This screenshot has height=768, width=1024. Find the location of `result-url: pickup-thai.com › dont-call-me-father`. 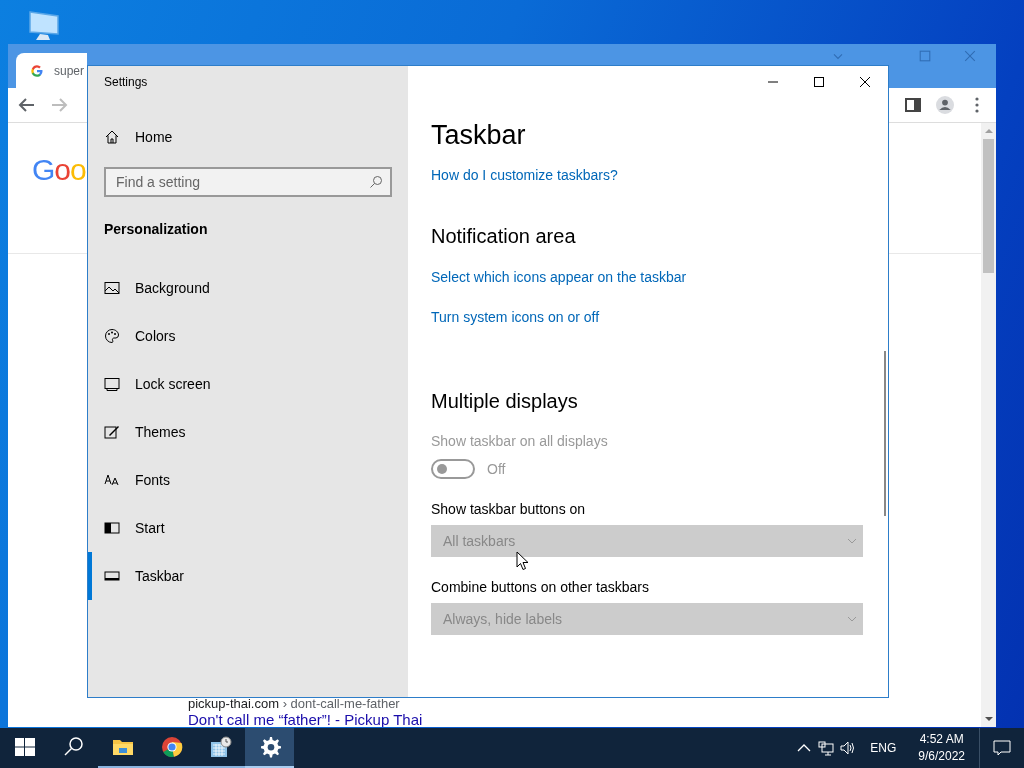

result-url: pickup-thai.com › dont-call-me-father is located at coordinates (294, 703).